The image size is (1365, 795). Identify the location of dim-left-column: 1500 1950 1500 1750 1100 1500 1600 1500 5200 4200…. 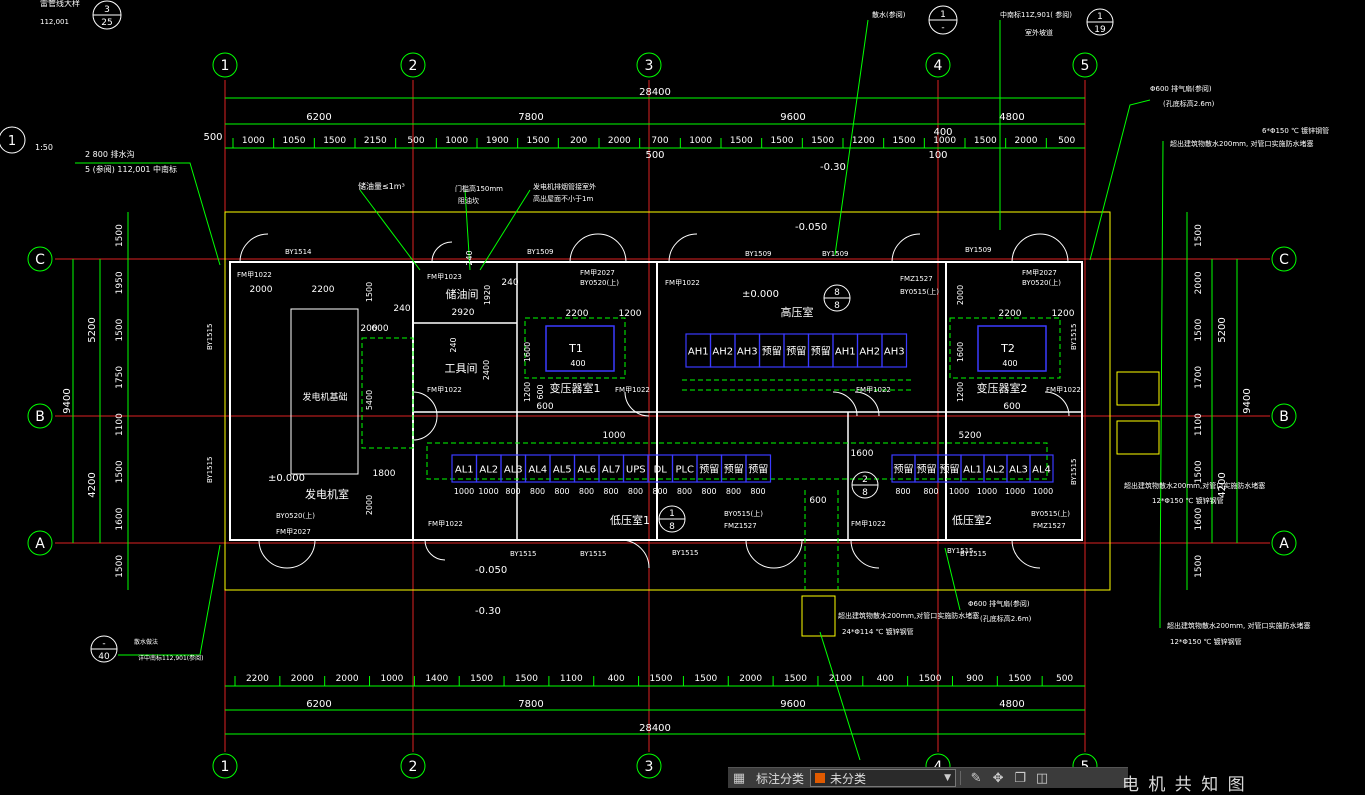
(93, 401).